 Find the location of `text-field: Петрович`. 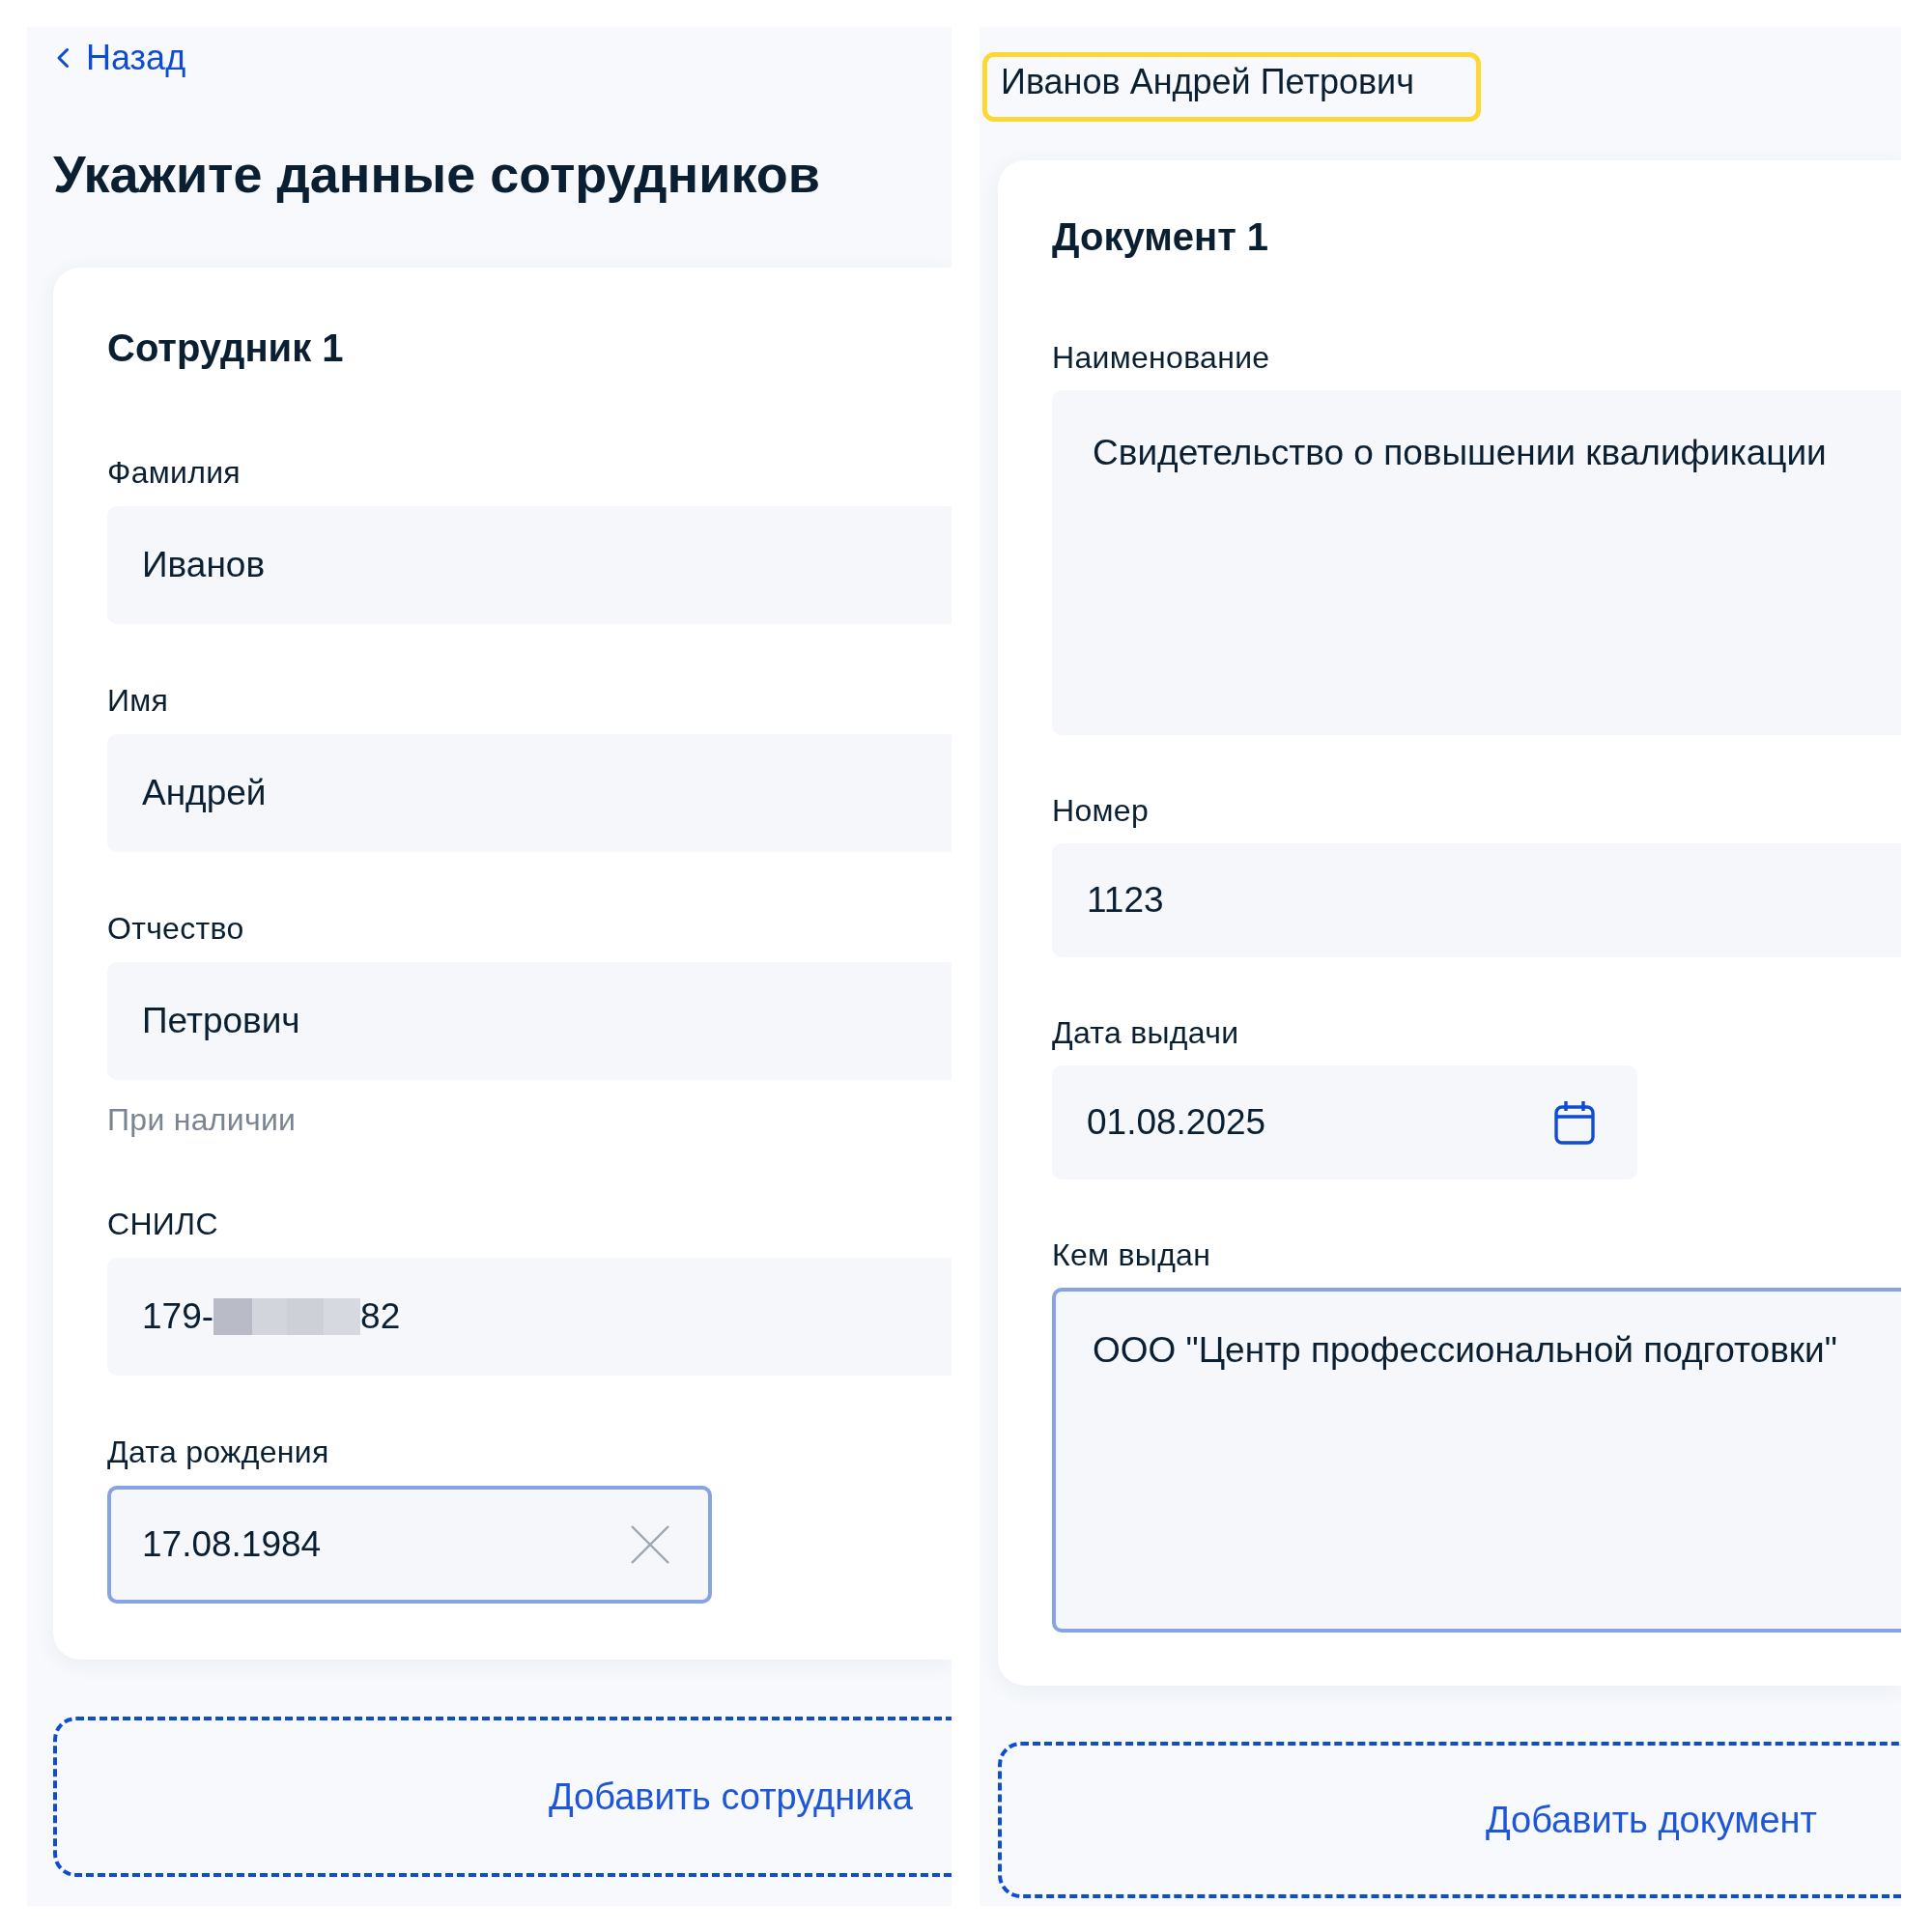

text-field: Петрович is located at coordinates (529, 1021).